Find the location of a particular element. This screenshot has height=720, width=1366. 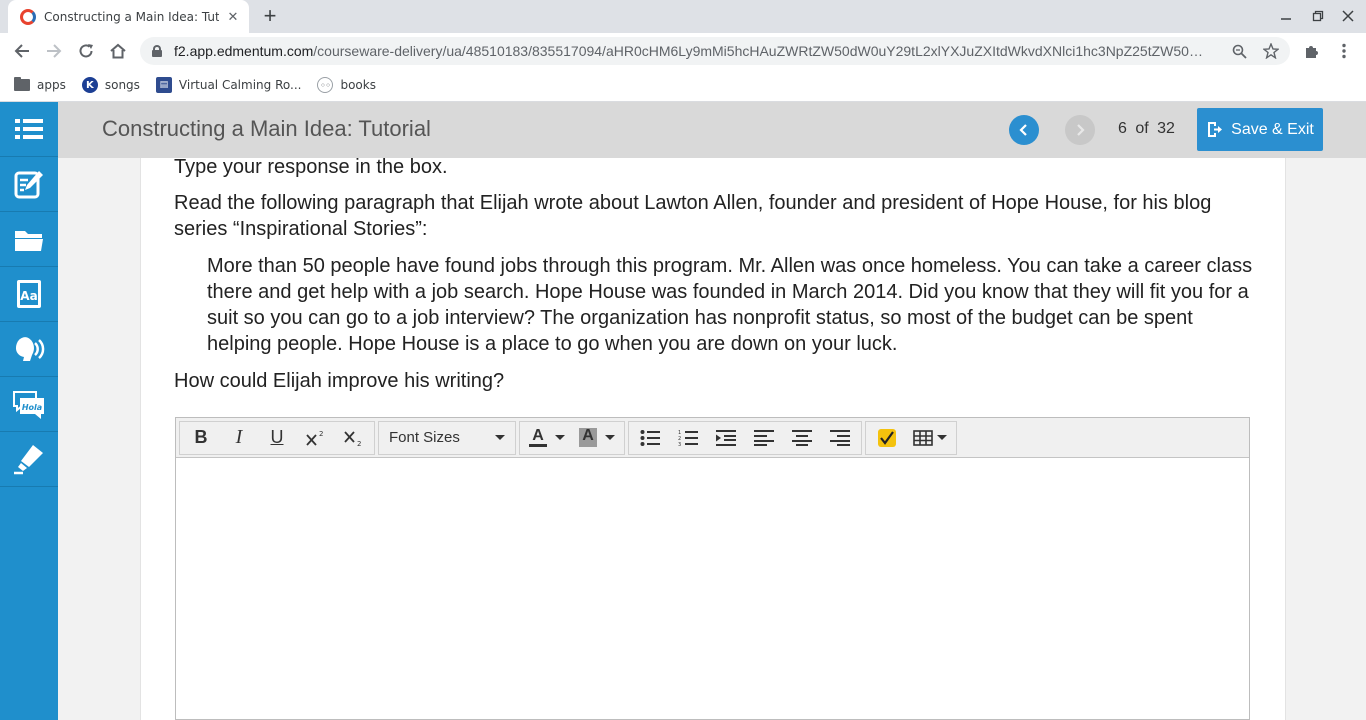

list-icon is located at coordinates (29, 129).